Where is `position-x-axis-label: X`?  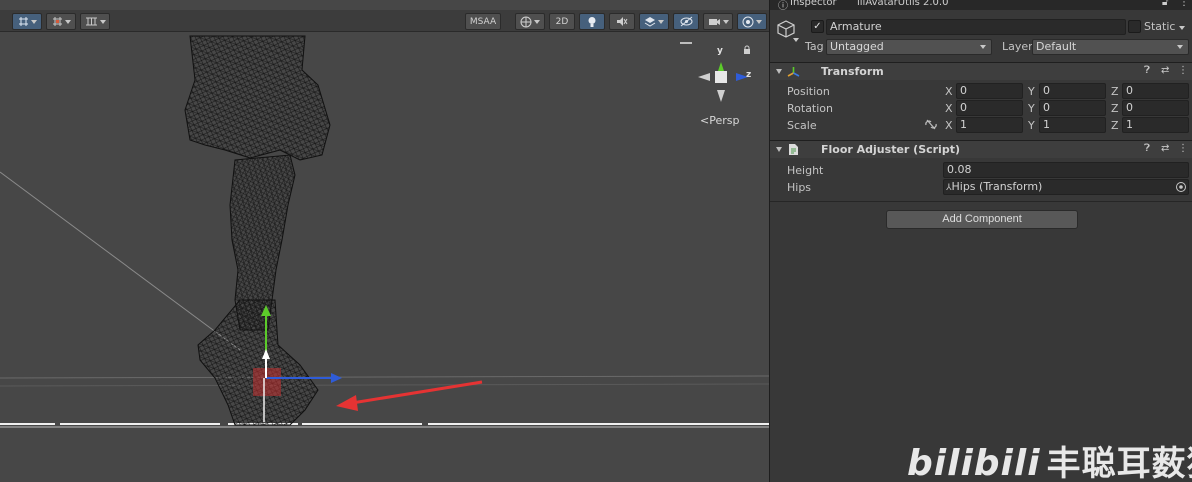 position-x-axis-label: X is located at coordinates (949, 91).